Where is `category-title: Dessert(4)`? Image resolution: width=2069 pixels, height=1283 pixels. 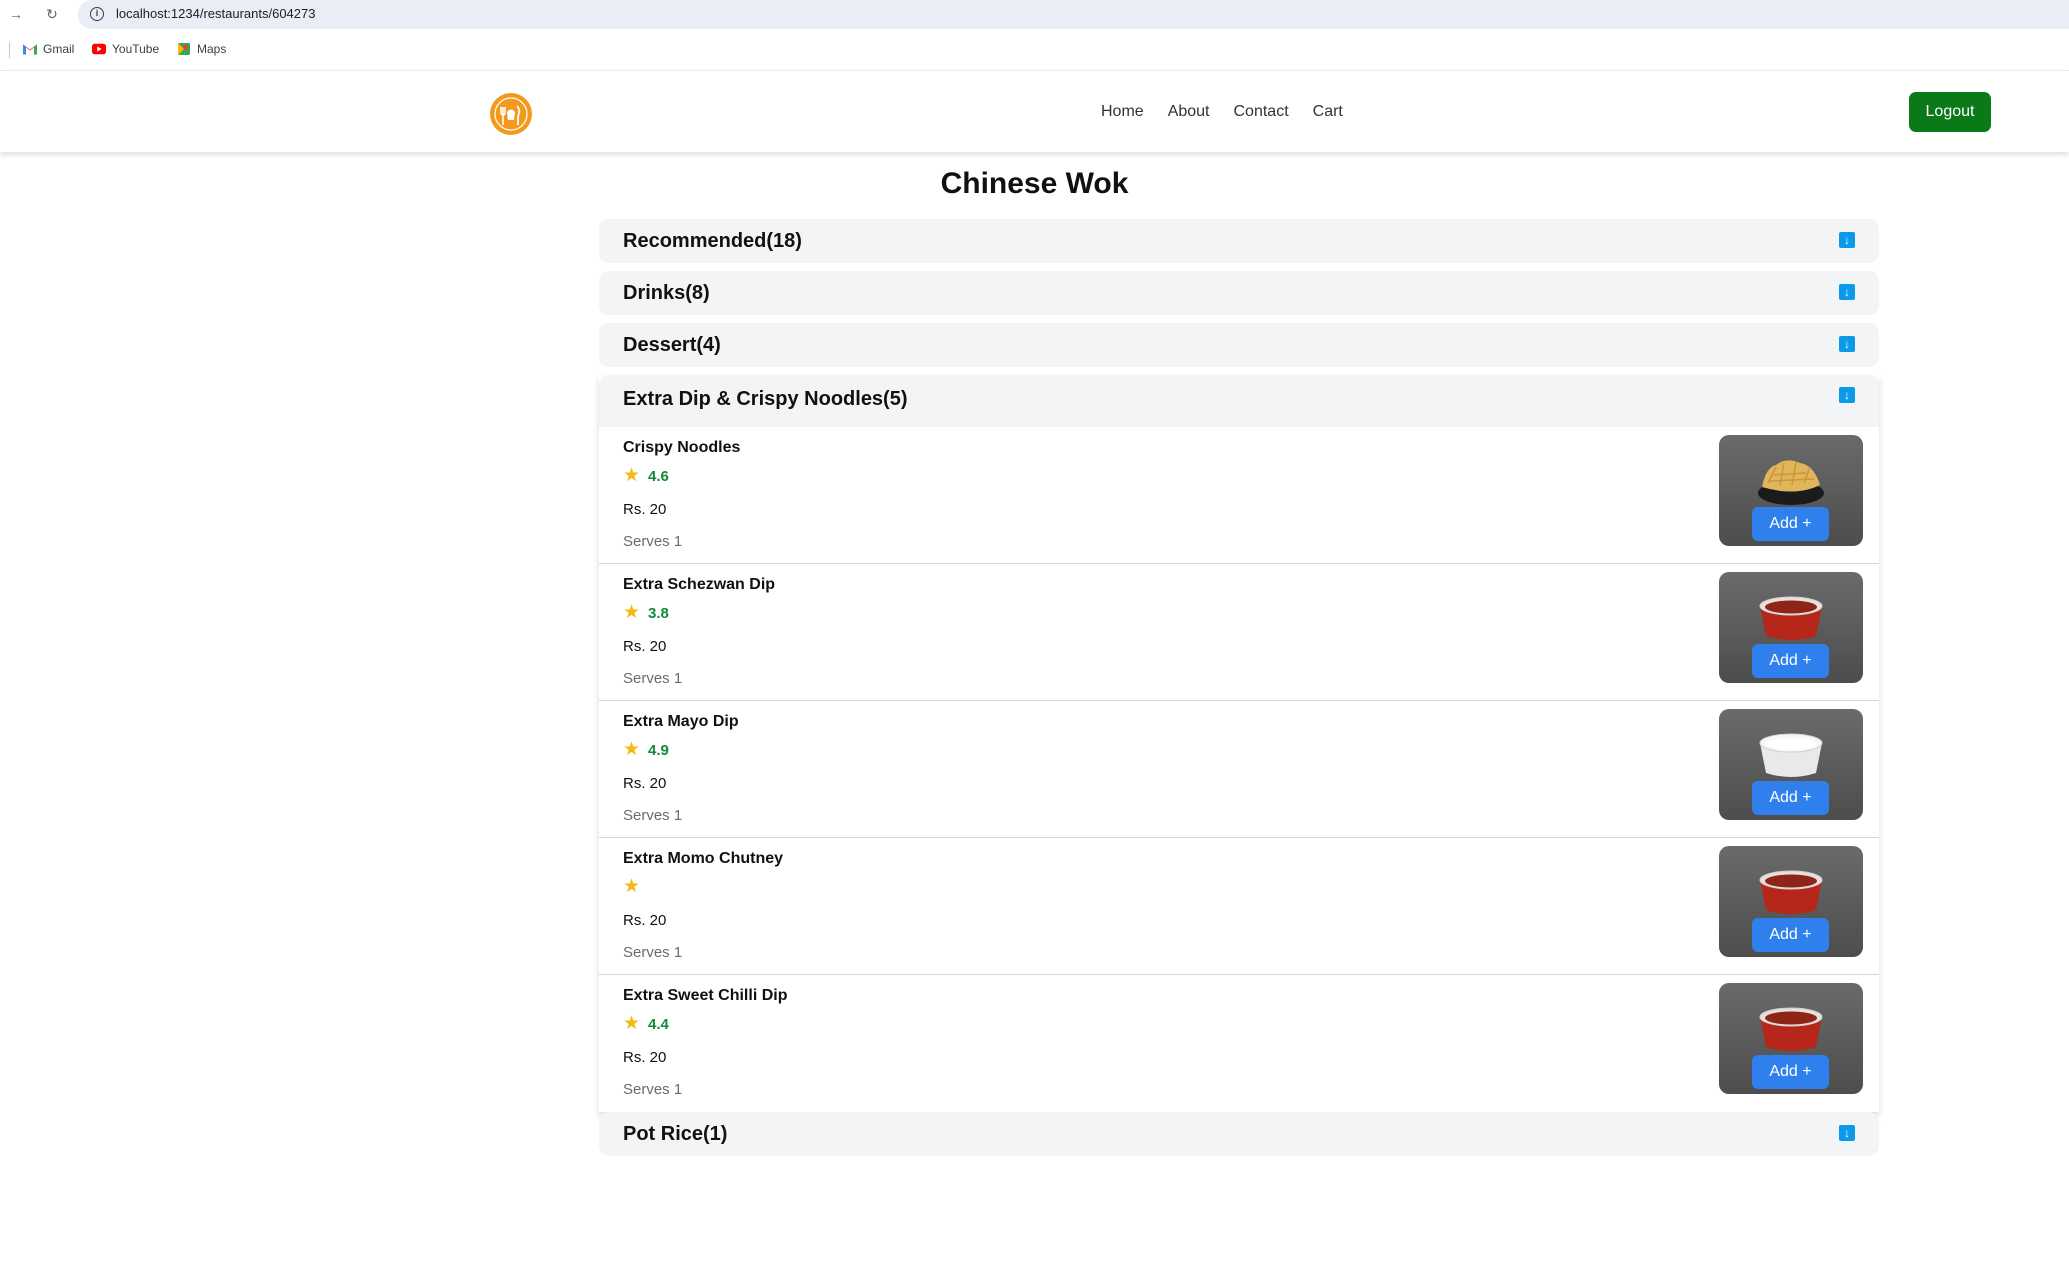
category-title: Dessert(4) is located at coordinates (672, 345).